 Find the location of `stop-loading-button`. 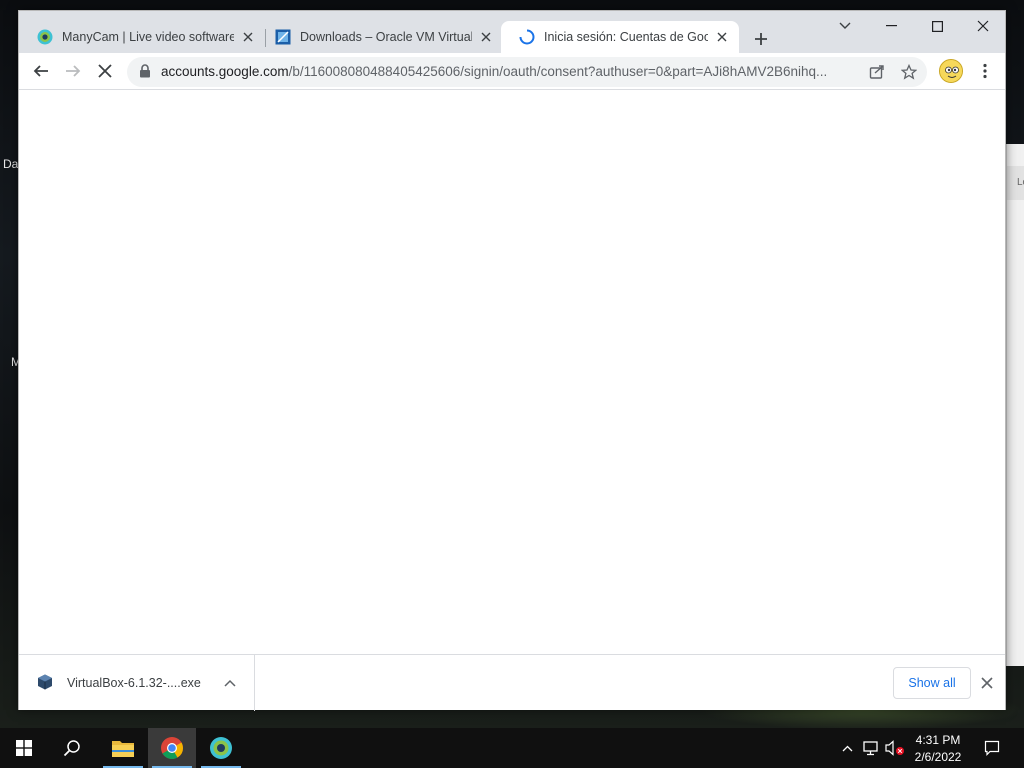

stop-loading-button is located at coordinates (105, 71).